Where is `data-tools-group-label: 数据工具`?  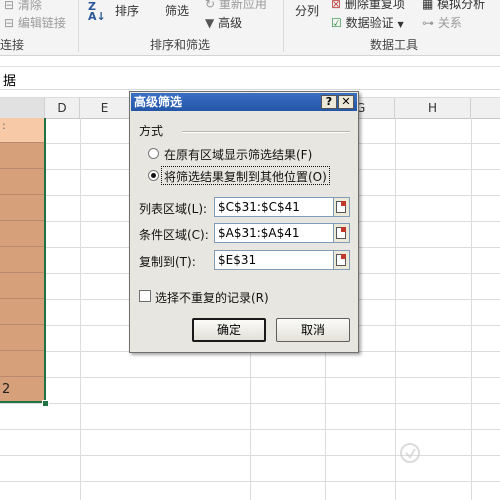 data-tools-group-label: 数据工具 is located at coordinates (394, 45).